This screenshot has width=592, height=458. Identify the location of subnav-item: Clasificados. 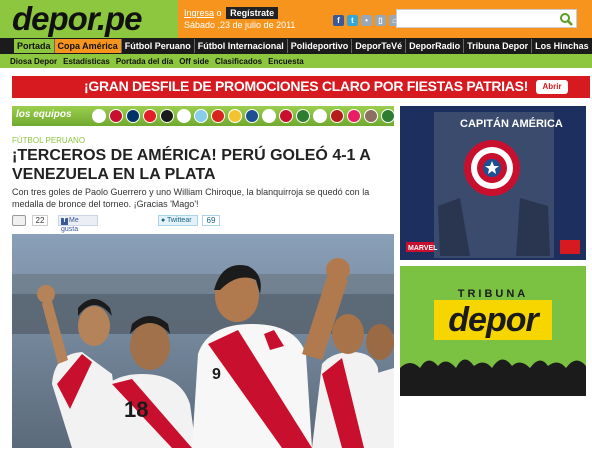
(241, 61).